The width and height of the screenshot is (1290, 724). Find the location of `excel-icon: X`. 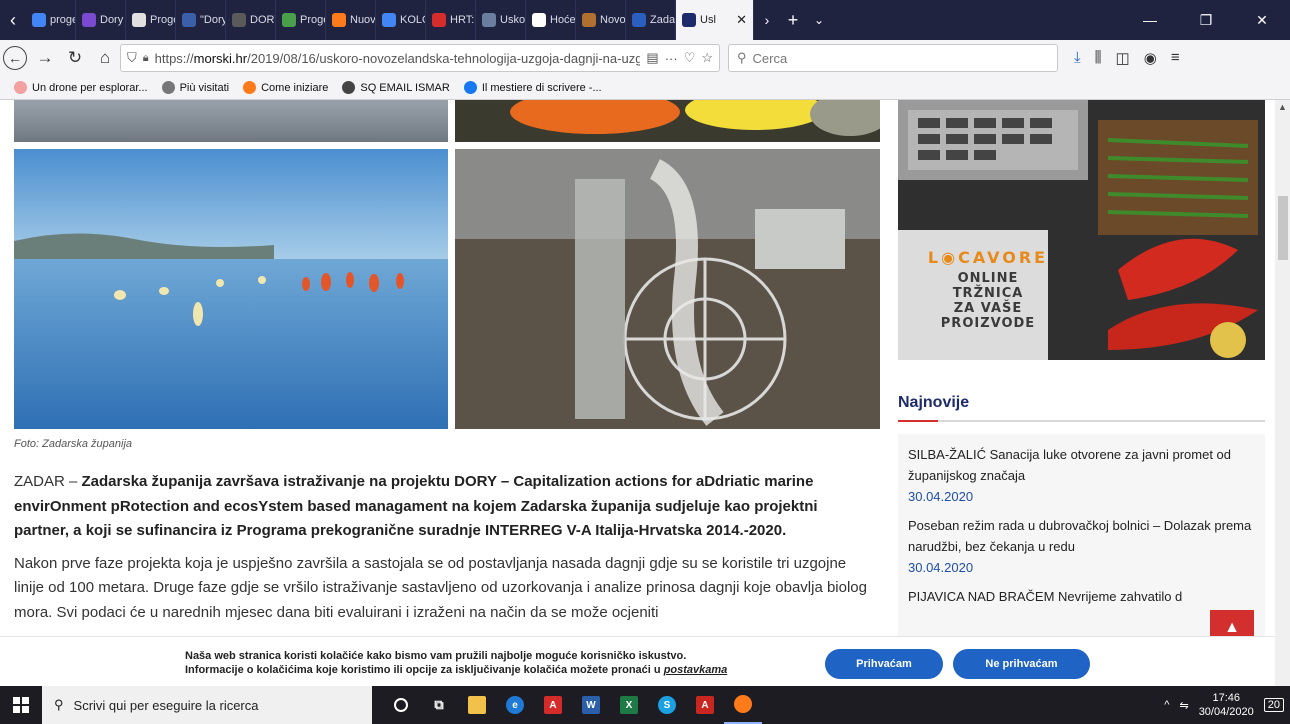

excel-icon: X is located at coordinates (629, 705).